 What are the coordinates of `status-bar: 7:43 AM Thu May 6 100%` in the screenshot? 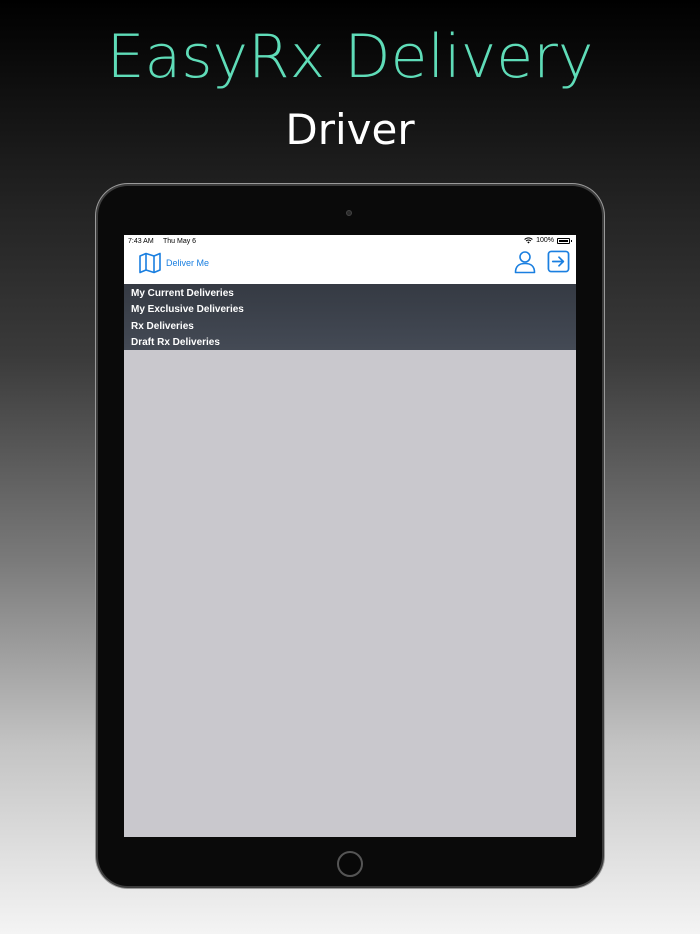 It's located at (350, 241).